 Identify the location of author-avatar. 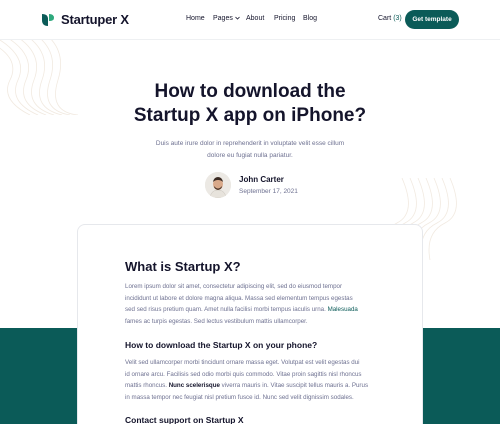
(218, 185).